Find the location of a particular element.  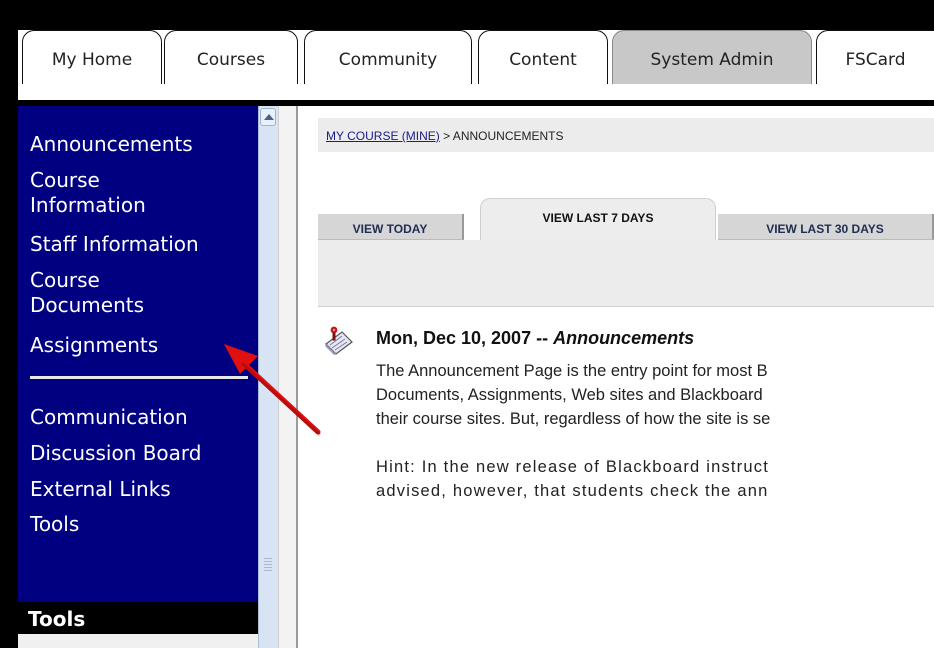

announcement-header: Mon, Dec 10, 2007 -- Announcements is located at coordinates (535, 338).